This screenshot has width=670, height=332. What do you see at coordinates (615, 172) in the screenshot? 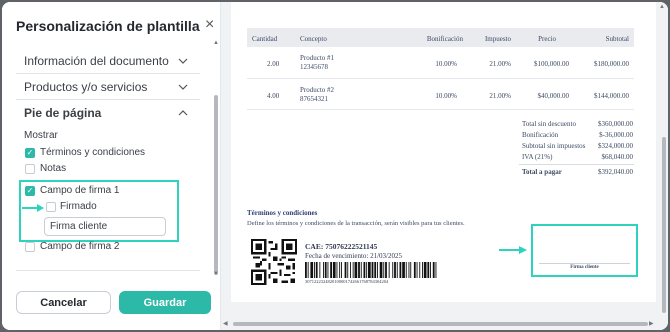
I see `total-due-value: $392,040.00` at bounding box center [615, 172].